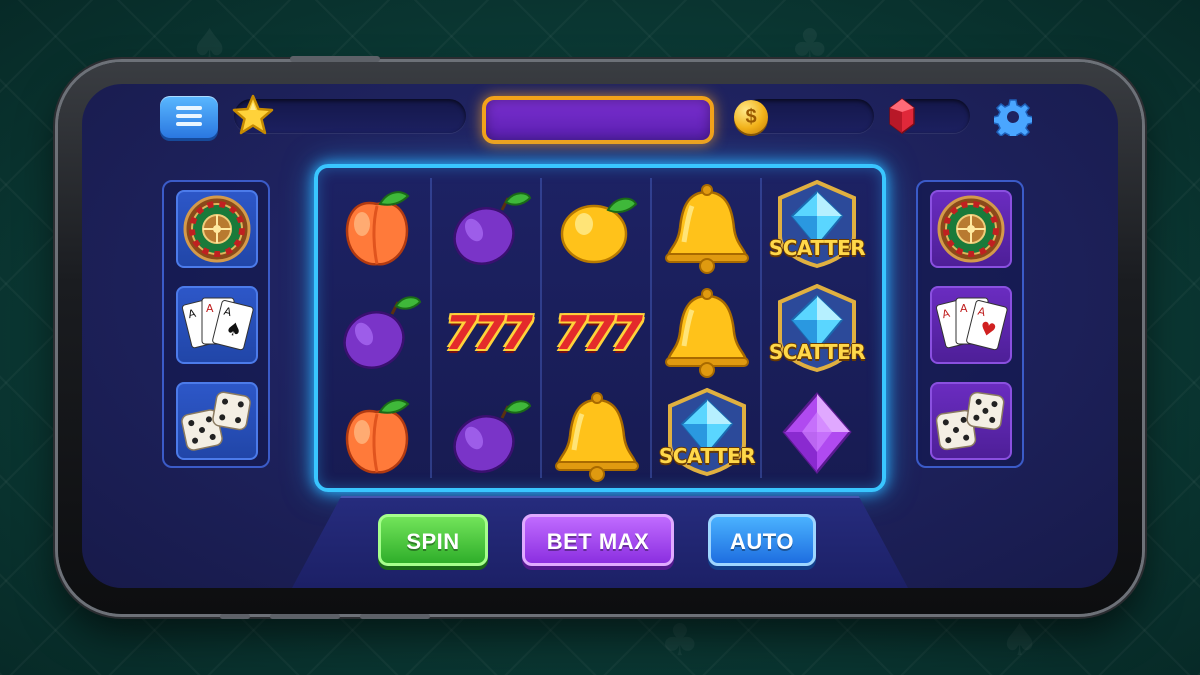  I want to click on cards-game-tile: A A A ♥, so click(971, 325).